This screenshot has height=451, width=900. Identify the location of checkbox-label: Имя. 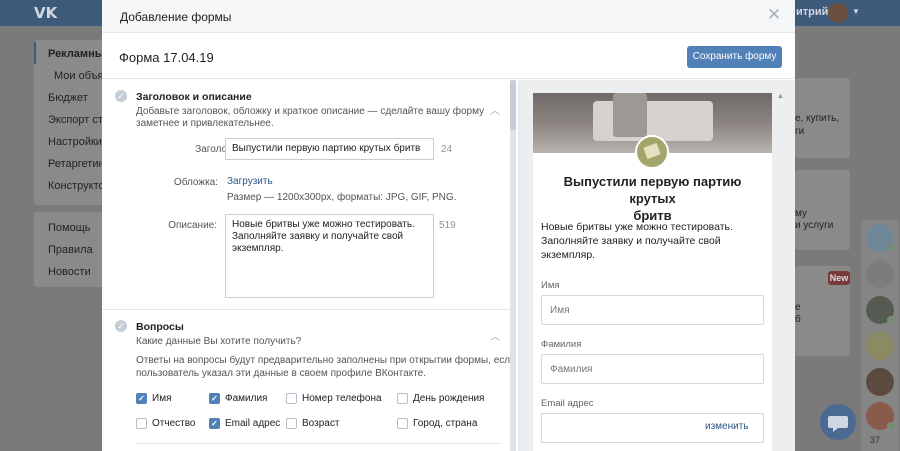
(161, 398).